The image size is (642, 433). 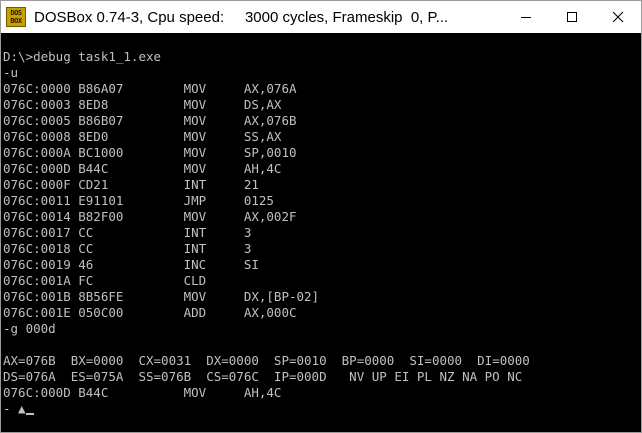 I want to click on disasm-line: 076C:0011 E91101 JMP 0125, so click(x=138, y=200).